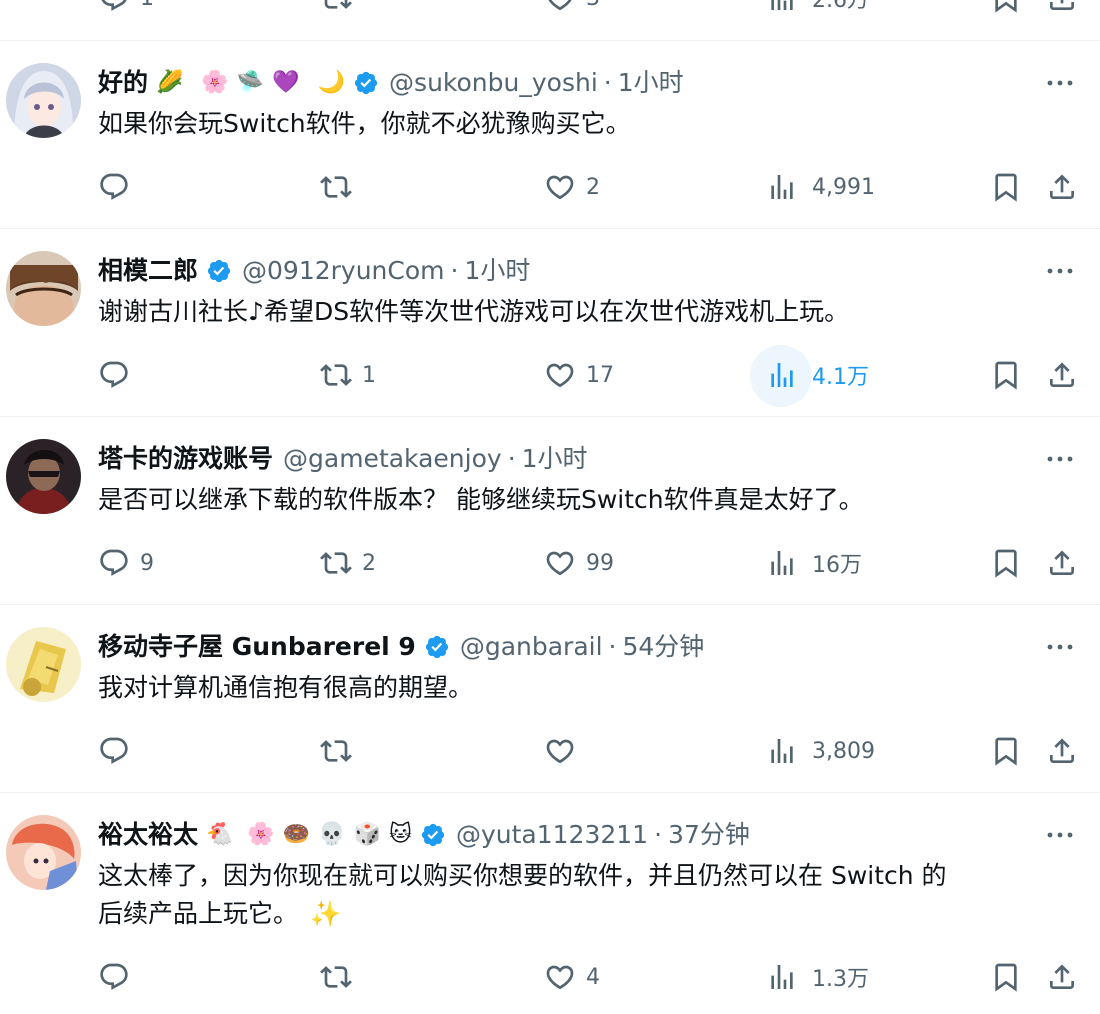 The width and height of the screenshot is (1100, 1014). What do you see at coordinates (367, 834) in the screenshot?
I see `name-emoji: 🎲` at bounding box center [367, 834].